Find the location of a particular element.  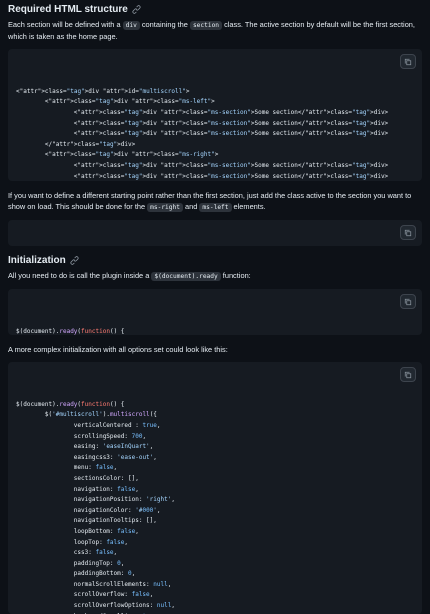

code-line: navigationColor: '#000', is located at coordinates (88, 510).